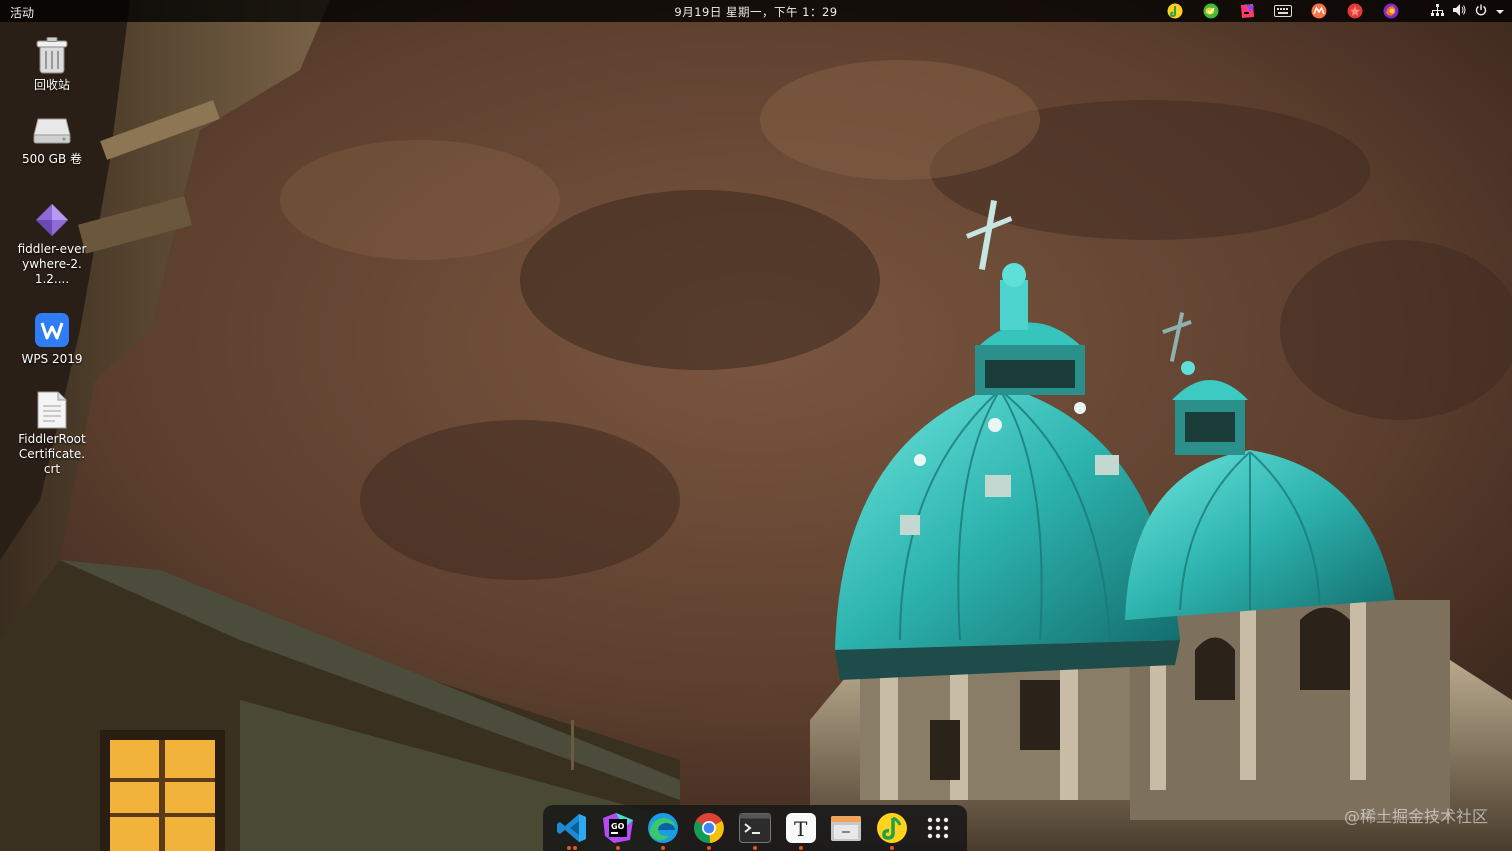 This screenshot has height=851, width=1512. I want to click on desktop-icon-certificate: FiddlerRootCertificate.crt, so click(52, 433).